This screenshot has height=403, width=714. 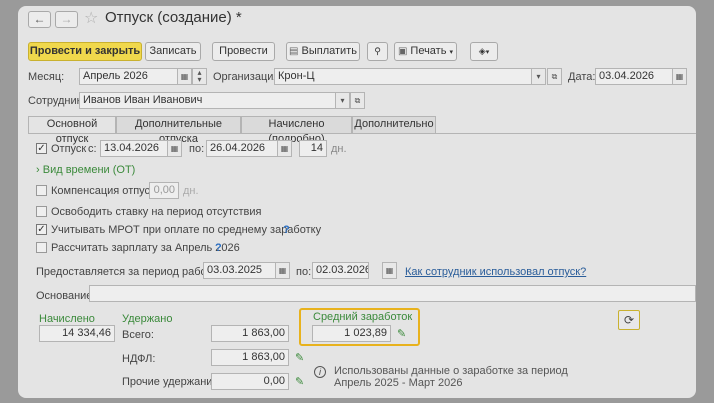 I want to click on tab-additional: Дополнительно, so click(x=394, y=124).